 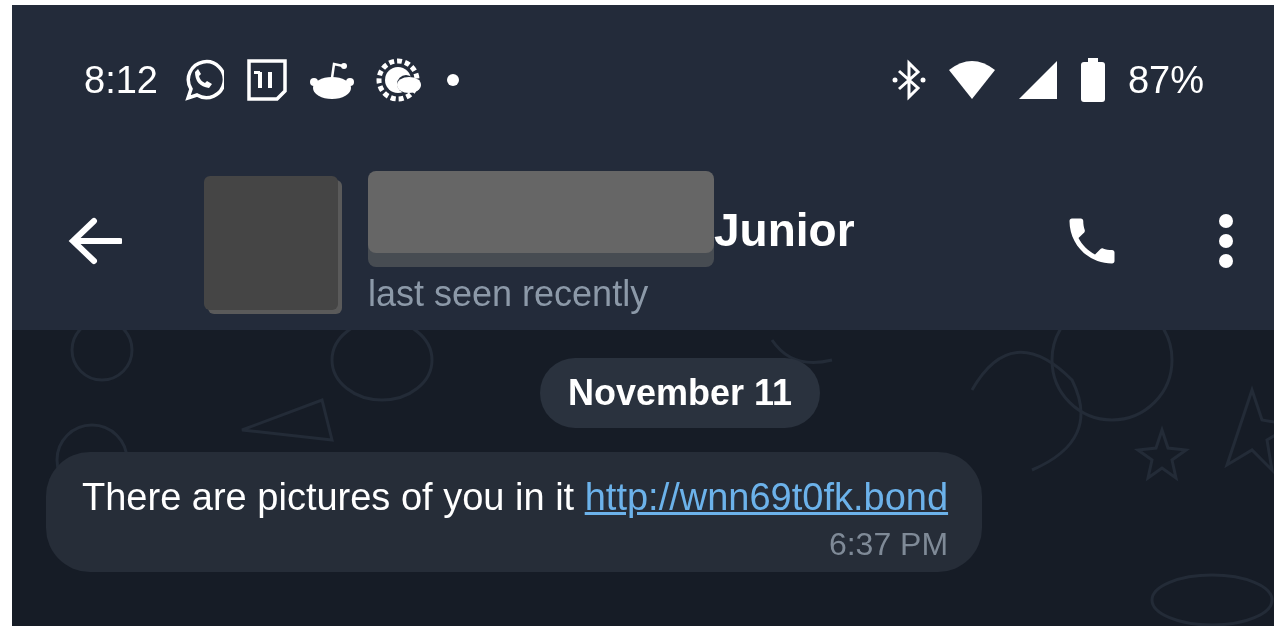 I want to click on battery-icon, so click(x=1092, y=80).